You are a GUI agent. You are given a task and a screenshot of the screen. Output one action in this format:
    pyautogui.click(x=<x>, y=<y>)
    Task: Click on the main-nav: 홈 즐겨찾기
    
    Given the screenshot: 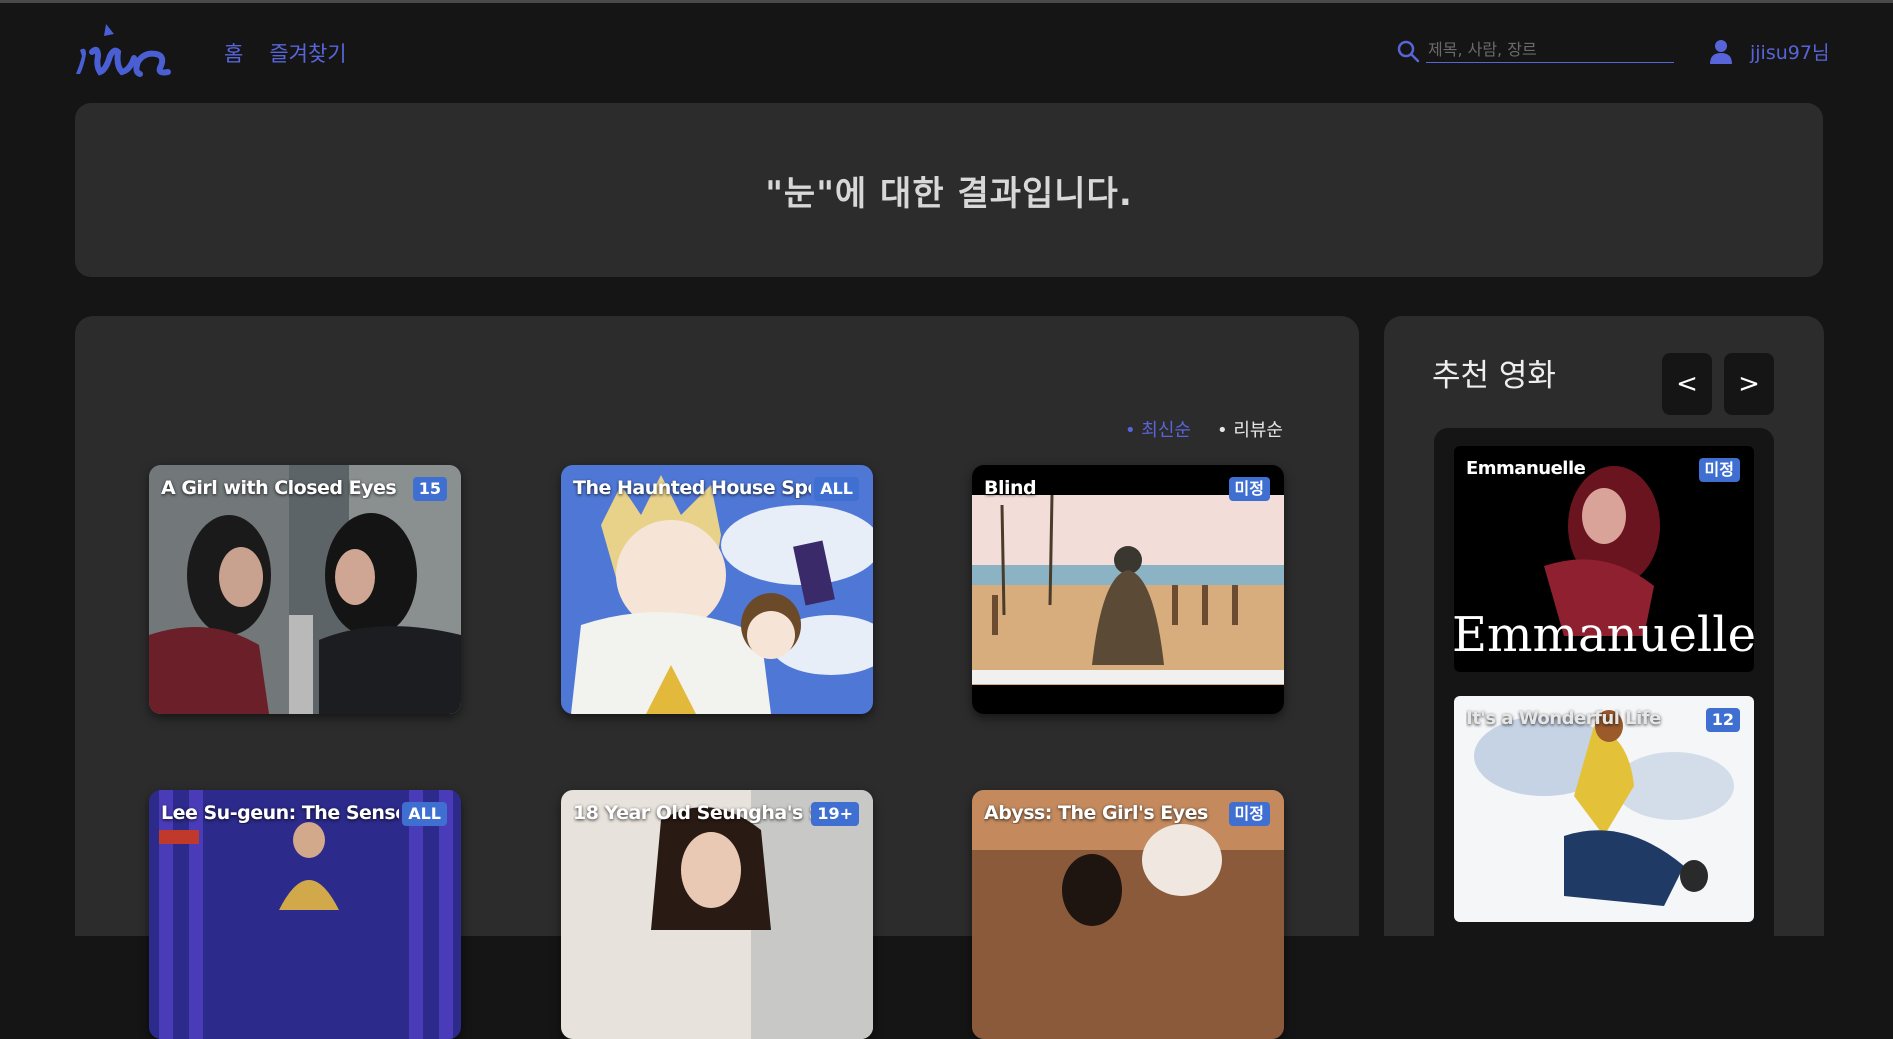 What is the action you would take?
    pyautogui.click(x=285, y=53)
    